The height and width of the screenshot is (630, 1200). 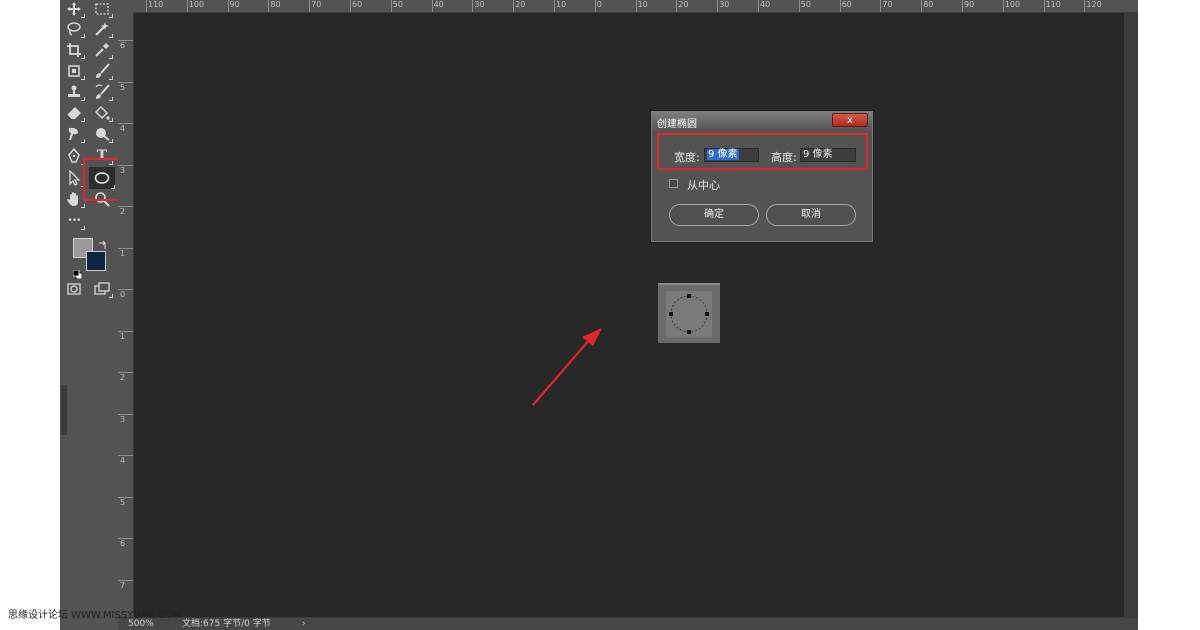 I want to click on ruler-tick-label: 10, so click(x=561, y=4).